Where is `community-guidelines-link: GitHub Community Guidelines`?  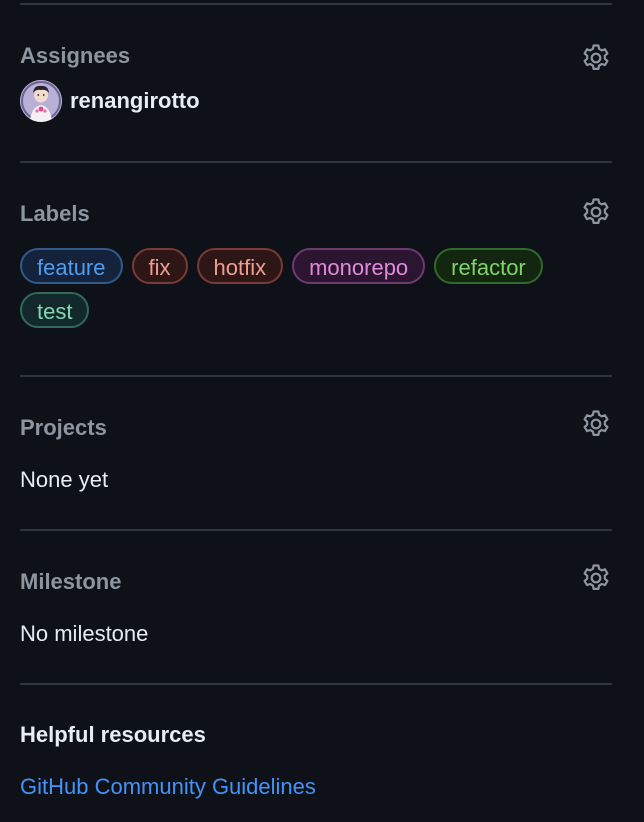
community-guidelines-link: GitHub Community Guidelines is located at coordinates (168, 787).